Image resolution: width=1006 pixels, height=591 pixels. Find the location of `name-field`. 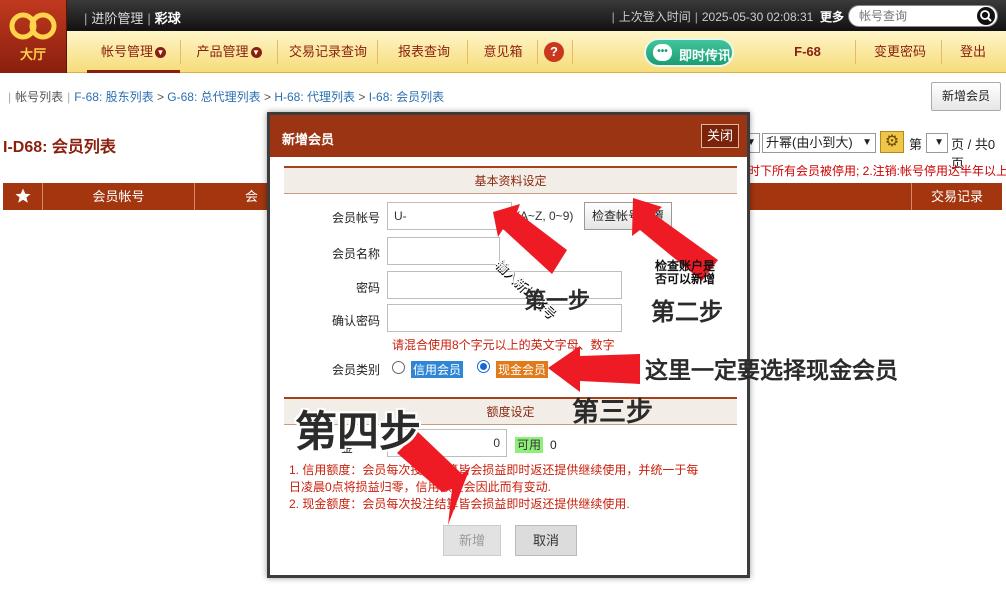

name-field is located at coordinates (443, 251).